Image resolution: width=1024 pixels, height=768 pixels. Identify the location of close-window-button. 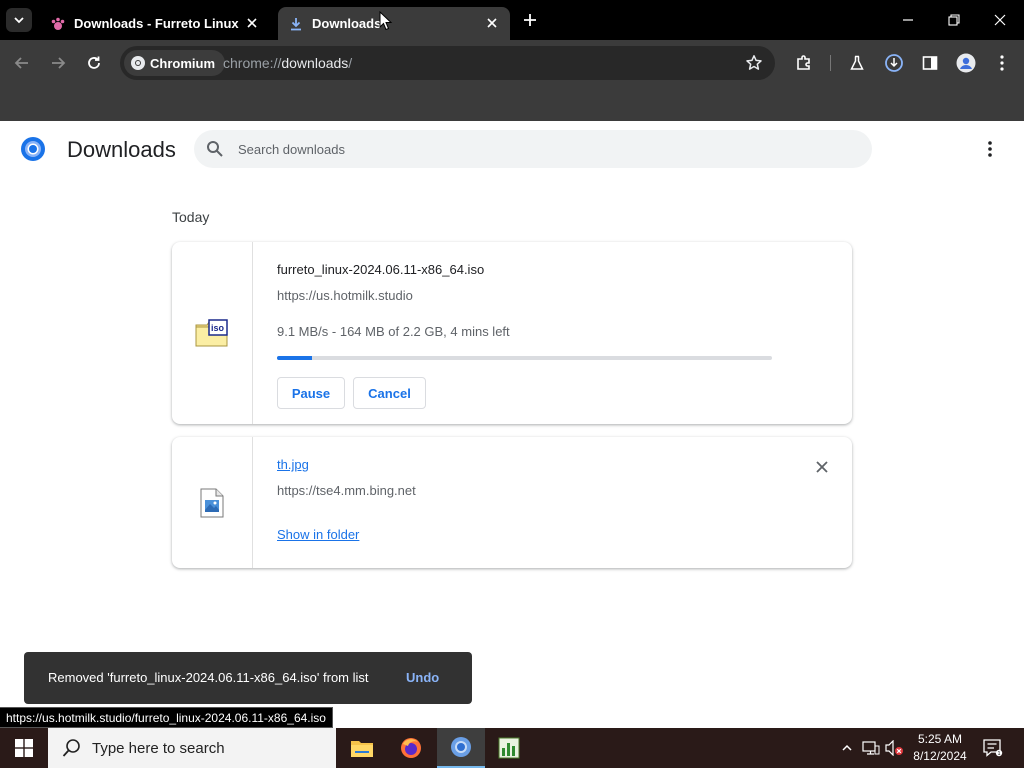
(1000, 20).